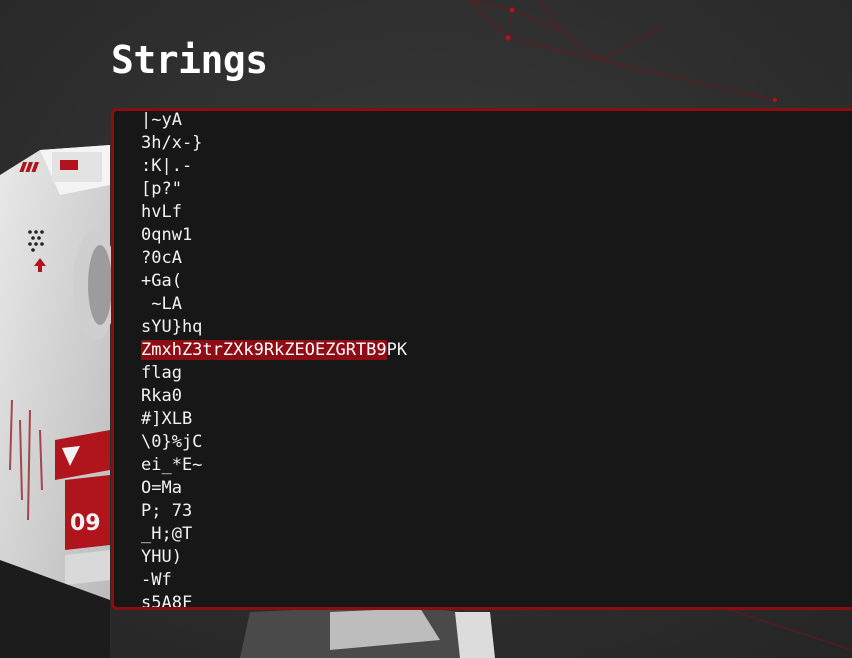  Describe the element at coordinates (397, 350) in the screenshot. I see `unselected-text: PK` at that location.